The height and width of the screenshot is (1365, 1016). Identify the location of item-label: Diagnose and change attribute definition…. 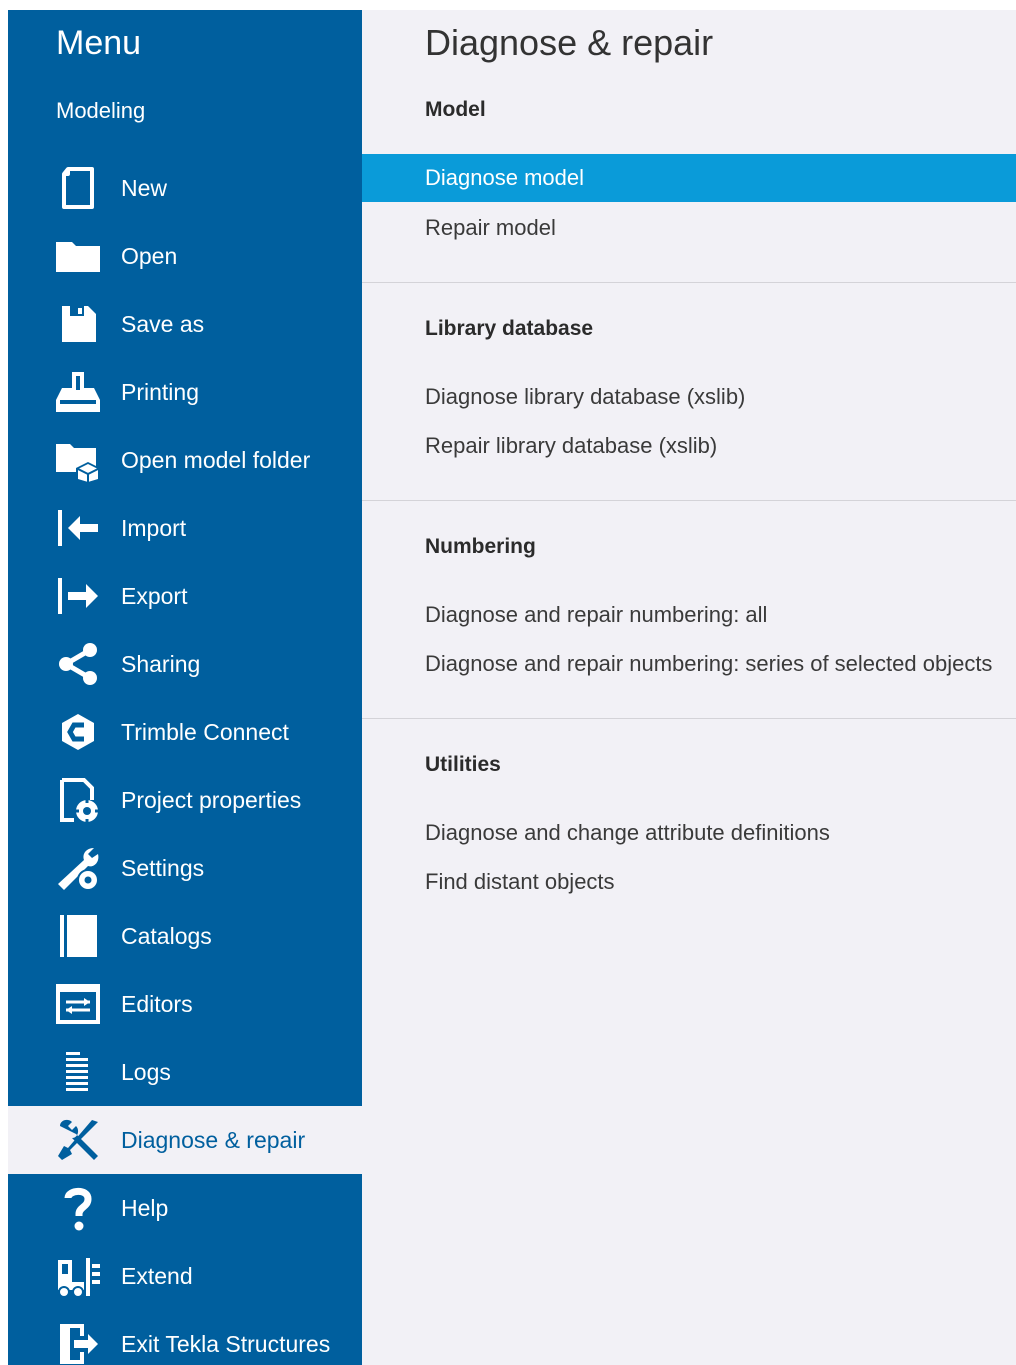
(627, 832).